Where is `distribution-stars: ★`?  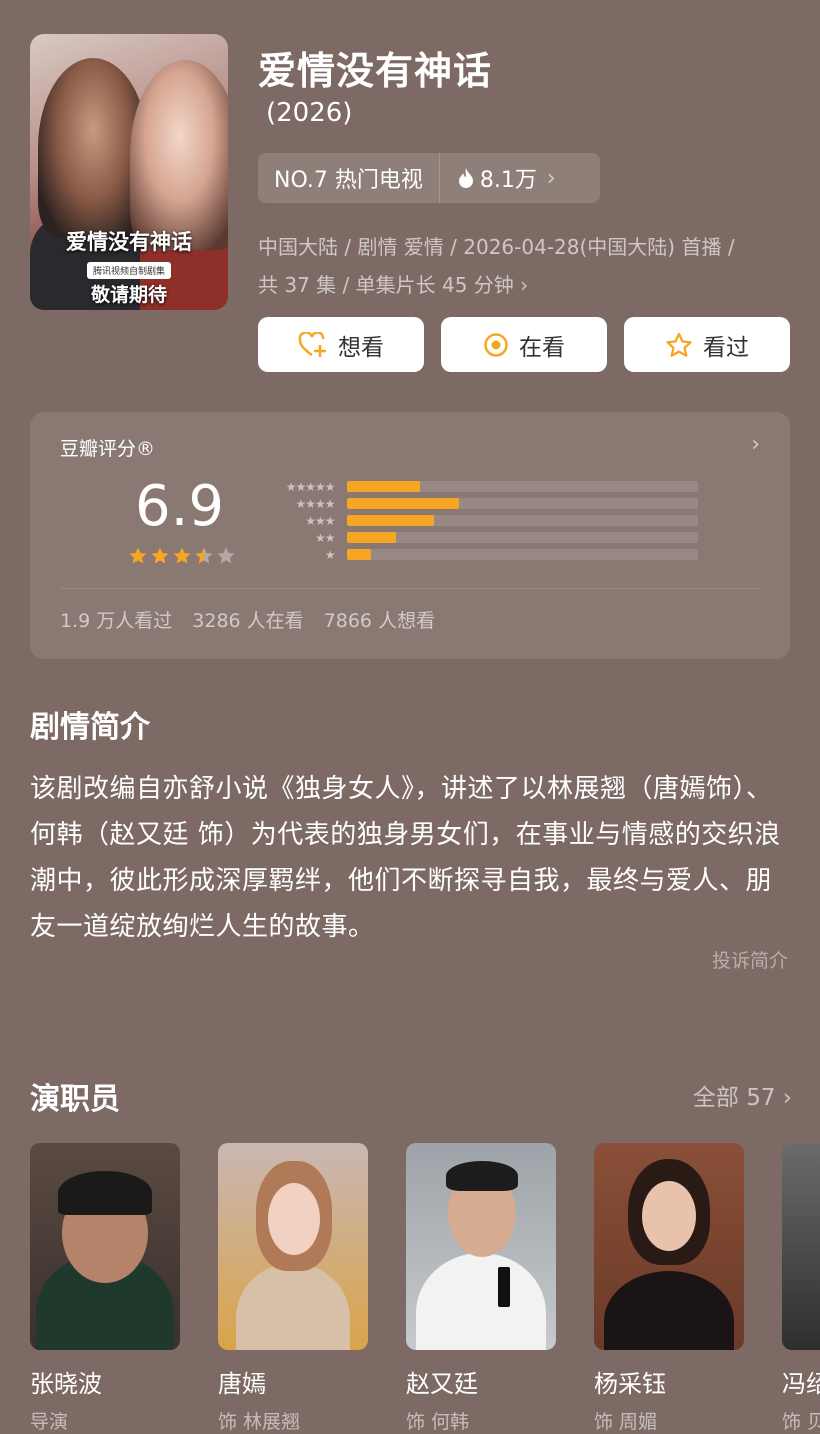 distribution-stars: ★ is located at coordinates (330, 554).